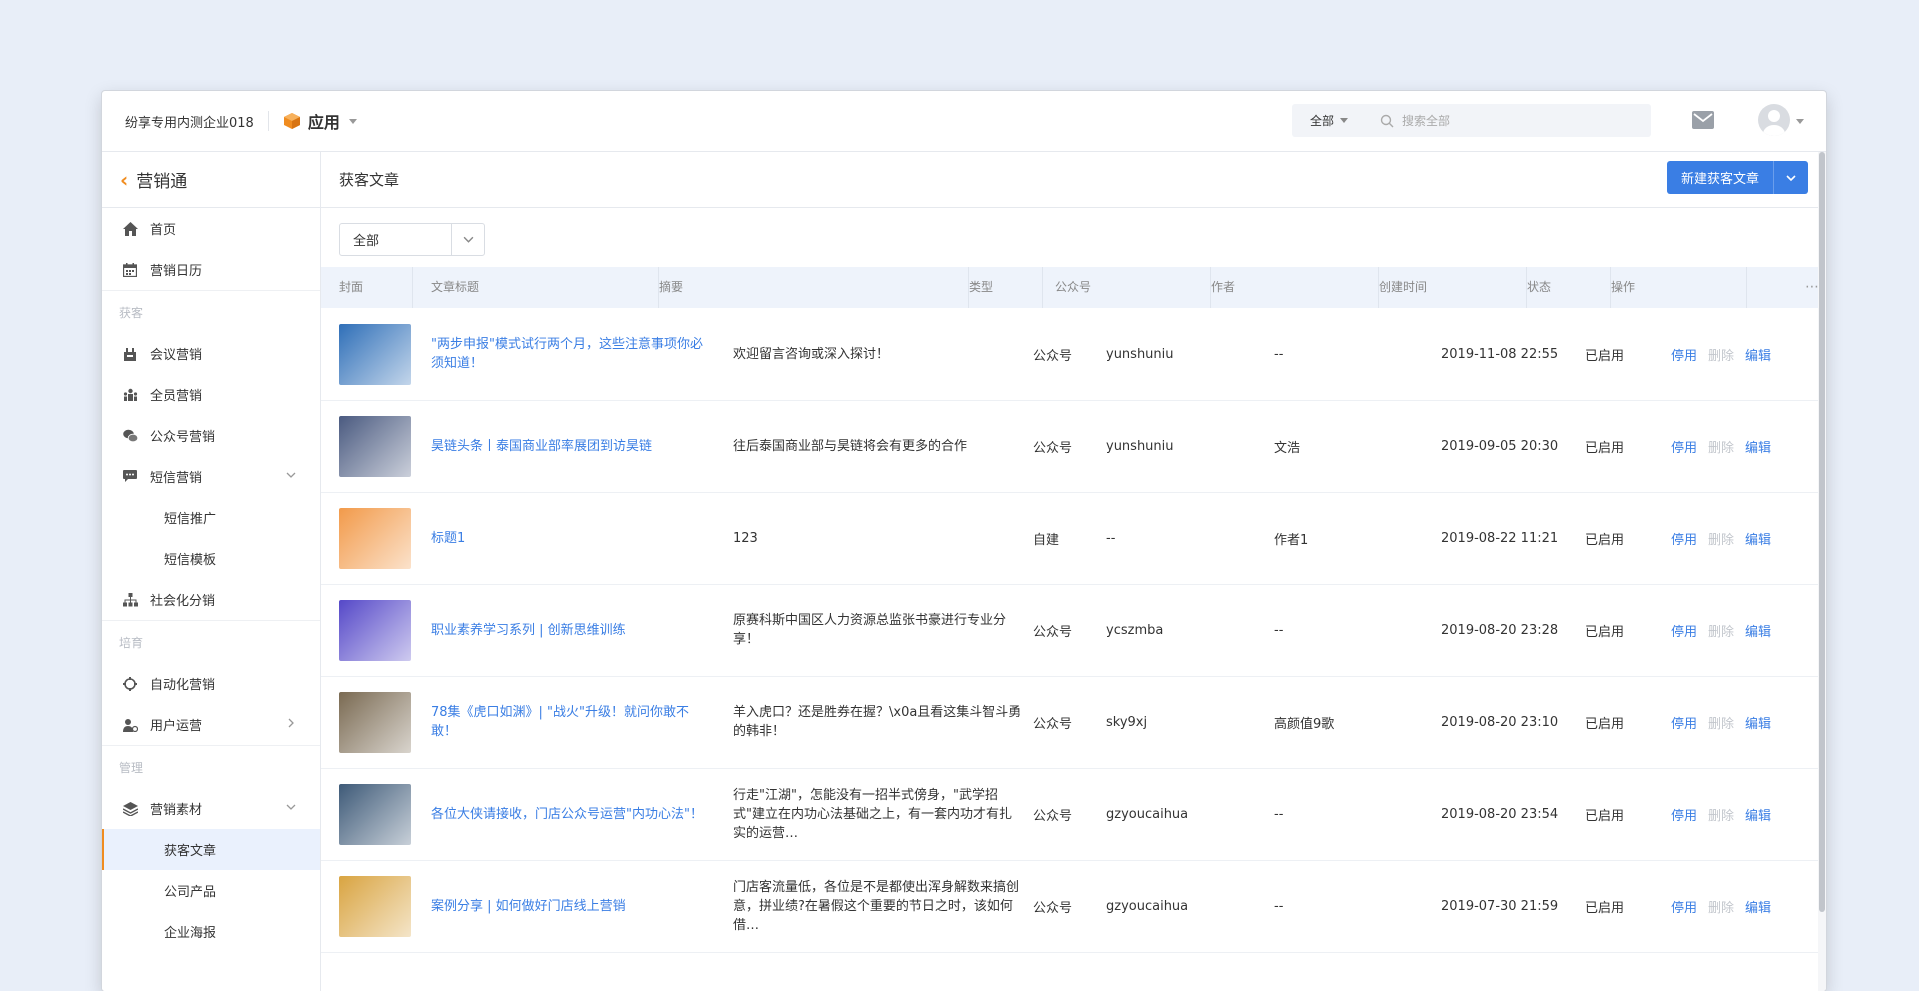  I want to click on new-article-button: 新建获客文章, so click(1737, 177).